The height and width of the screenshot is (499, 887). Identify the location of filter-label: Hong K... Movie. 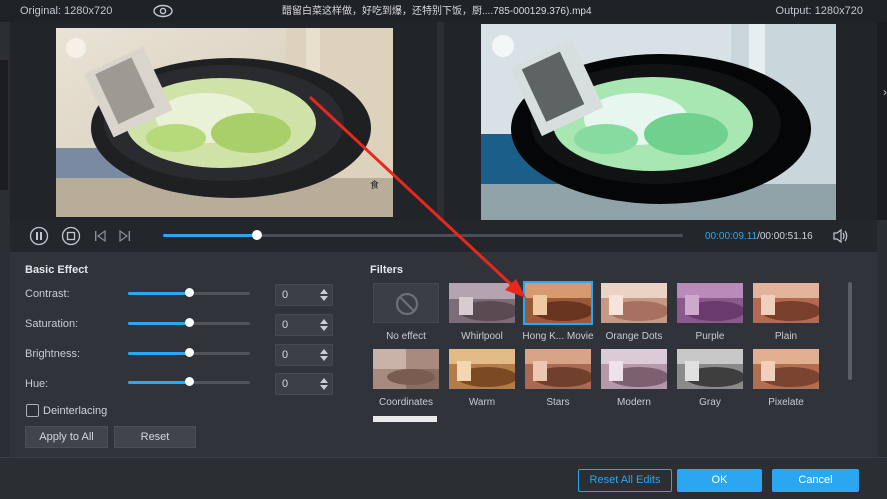
(558, 336).